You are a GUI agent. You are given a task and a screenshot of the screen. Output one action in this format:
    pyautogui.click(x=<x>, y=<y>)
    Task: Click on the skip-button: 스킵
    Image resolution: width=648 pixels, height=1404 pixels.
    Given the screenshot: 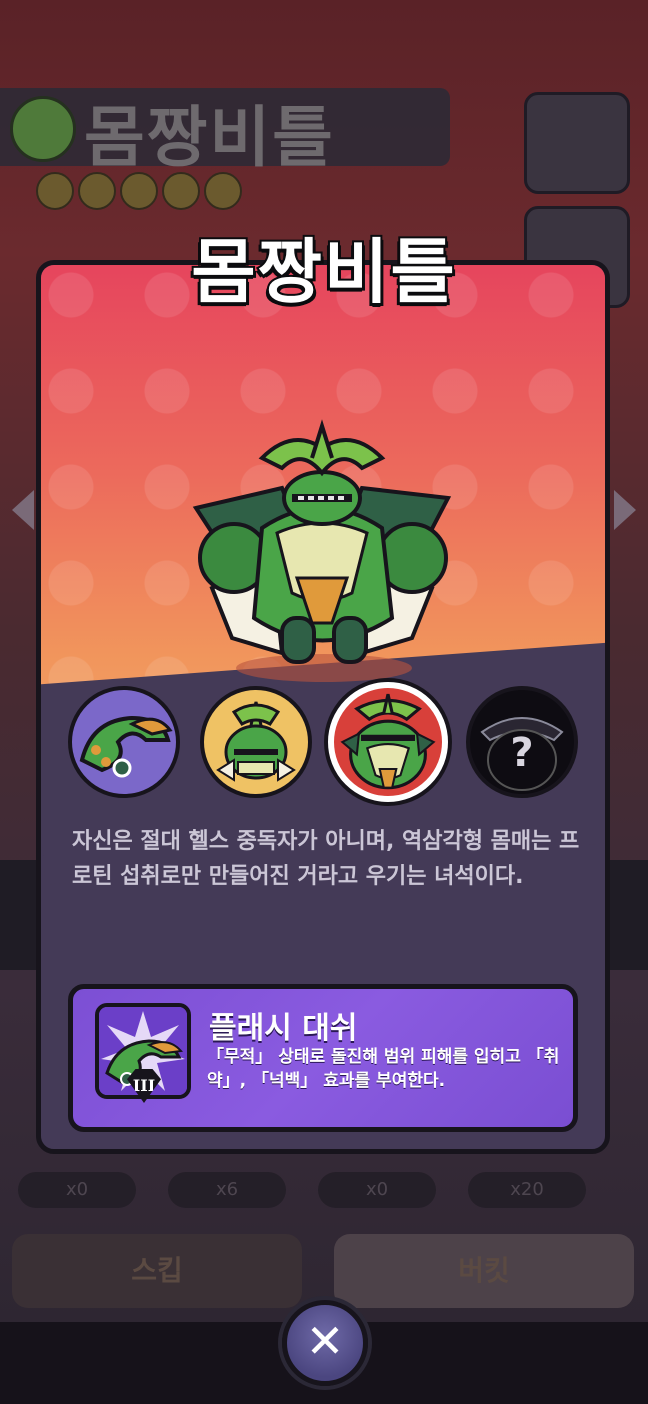 What is the action you would take?
    pyautogui.click(x=157, y=1271)
    